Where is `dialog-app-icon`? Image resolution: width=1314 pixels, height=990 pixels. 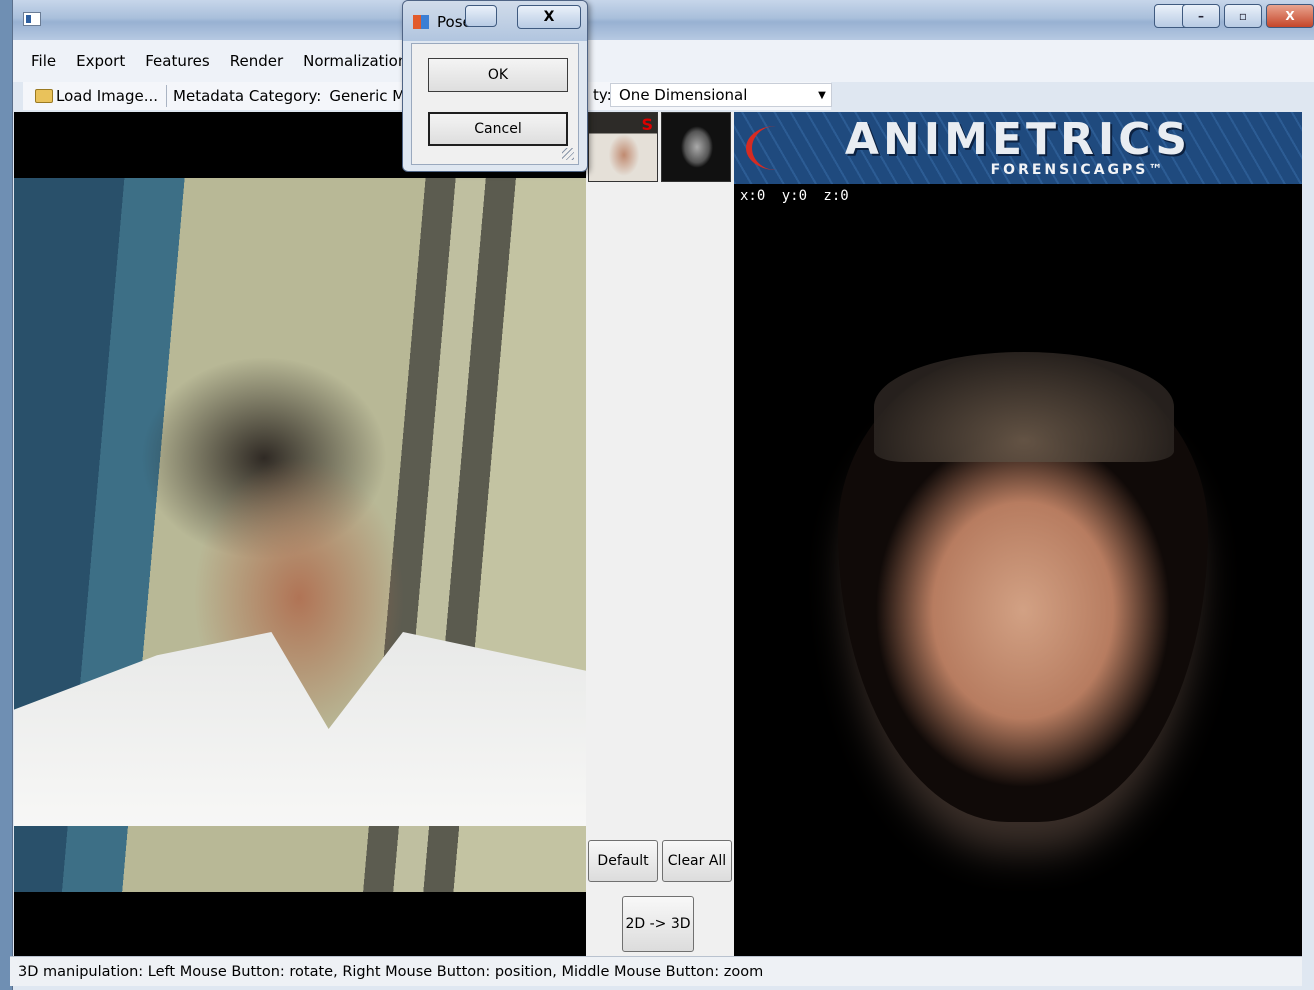
dialog-app-icon is located at coordinates (421, 22).